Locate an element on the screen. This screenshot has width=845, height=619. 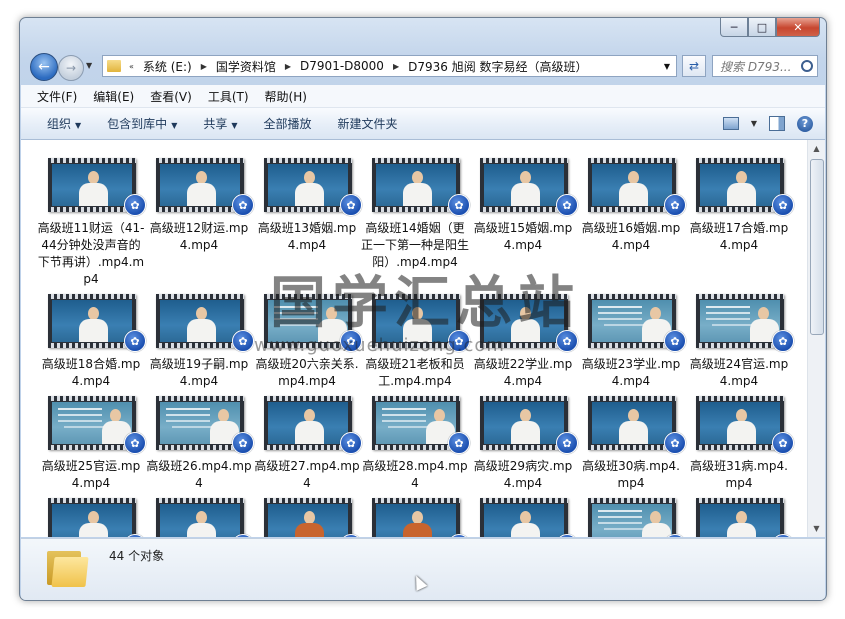
address-dropdown-icon: ▼ is located at coordinates (667, 66).